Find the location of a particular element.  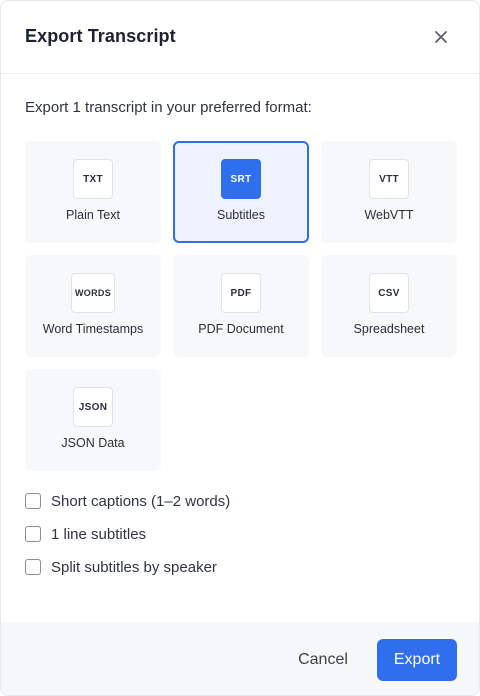

option-label: Short captions (1–2 words) is located at coordinates (141, 501).